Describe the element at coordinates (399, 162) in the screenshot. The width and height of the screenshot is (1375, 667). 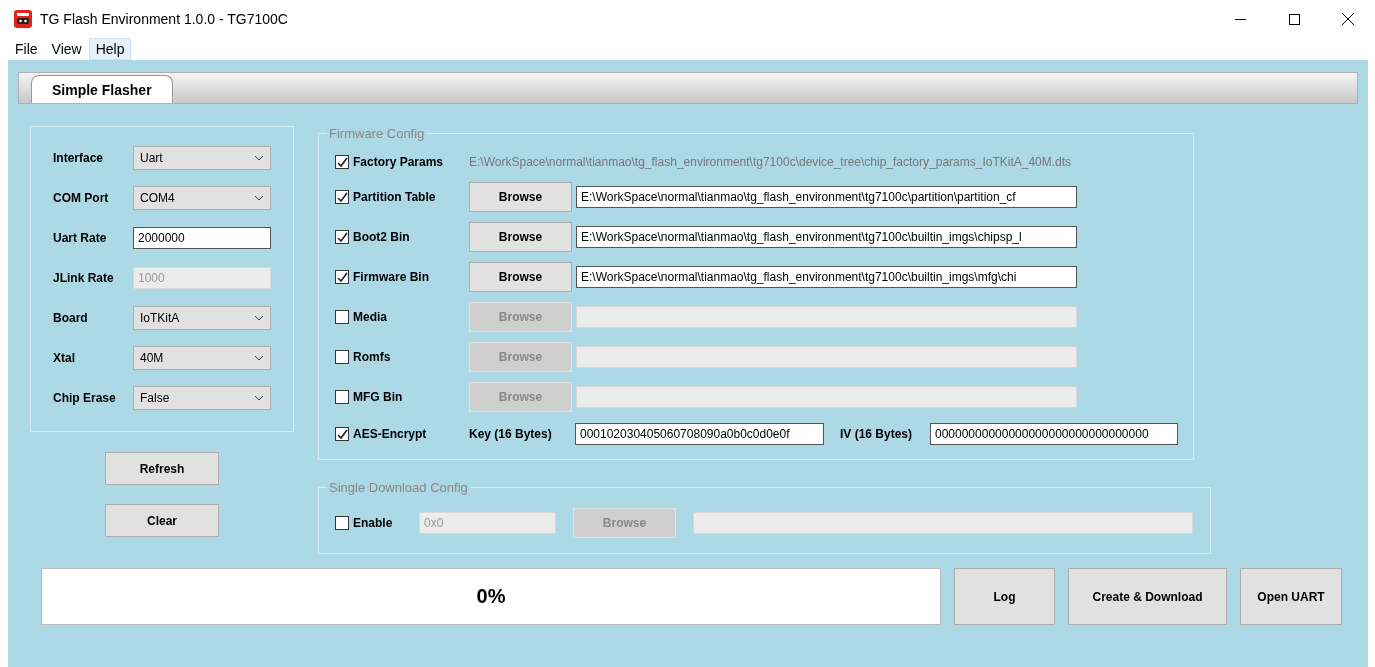
I see `checkbox-label: Factory Params` at that location.